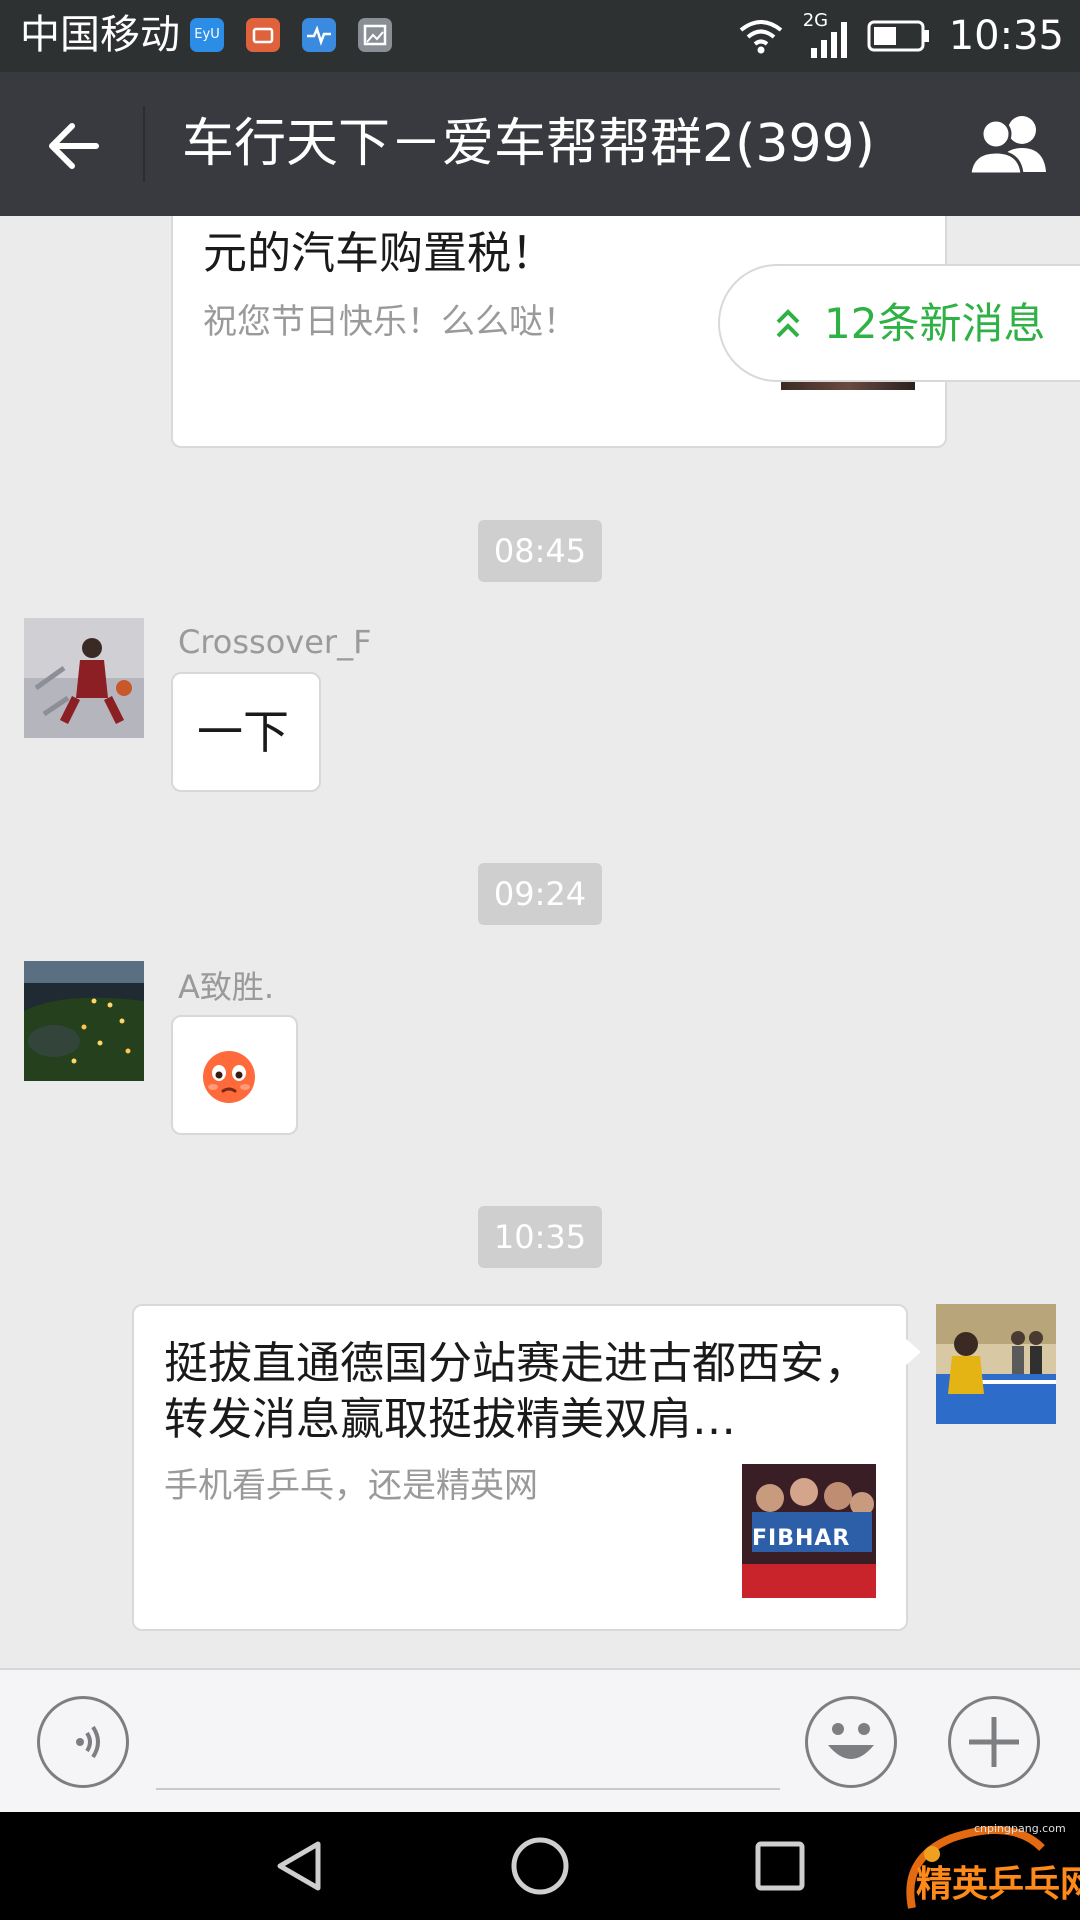  I want to click on message-bubble: 一下, so click(246, 732).